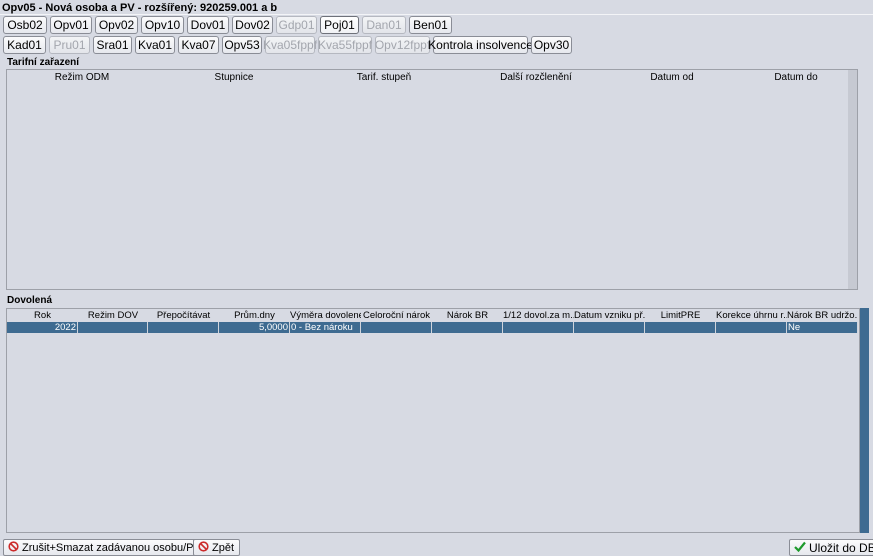  What do you see at coordinates (796, 77) in the screenshot?
I see `tarif-col-datum-do: Datum do` at bounding box center [796, 77].